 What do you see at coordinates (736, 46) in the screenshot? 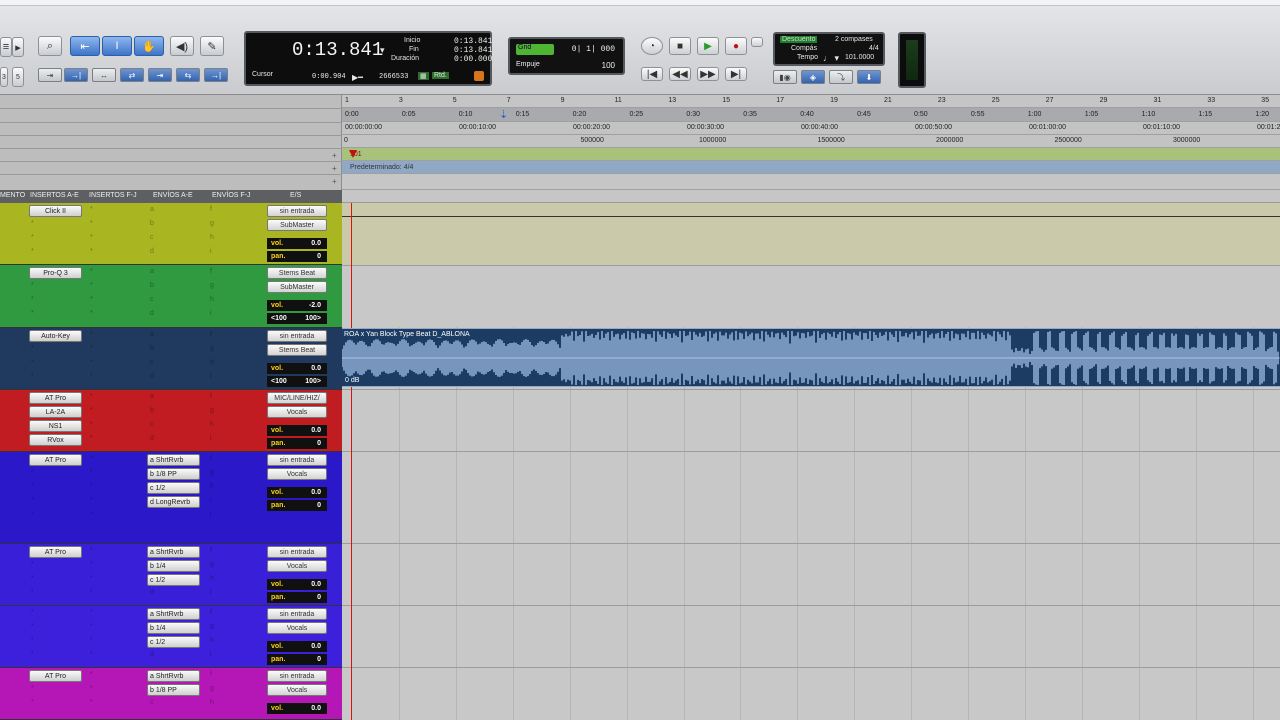
I see `record-icon: ●` at bounding box center [736, 46].